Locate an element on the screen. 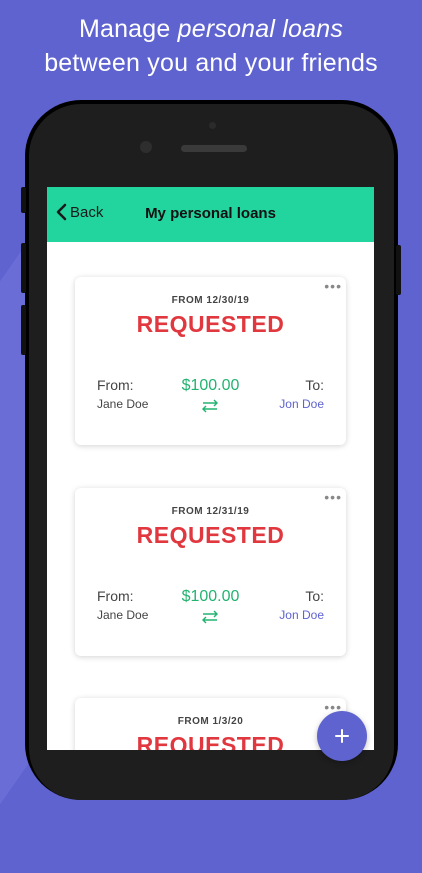 Image resolution: width=422 pixels, height=873 pixels. loan-card: ••• FROM 1/3/20 REQUESTED is located at coordinates (210, 724).